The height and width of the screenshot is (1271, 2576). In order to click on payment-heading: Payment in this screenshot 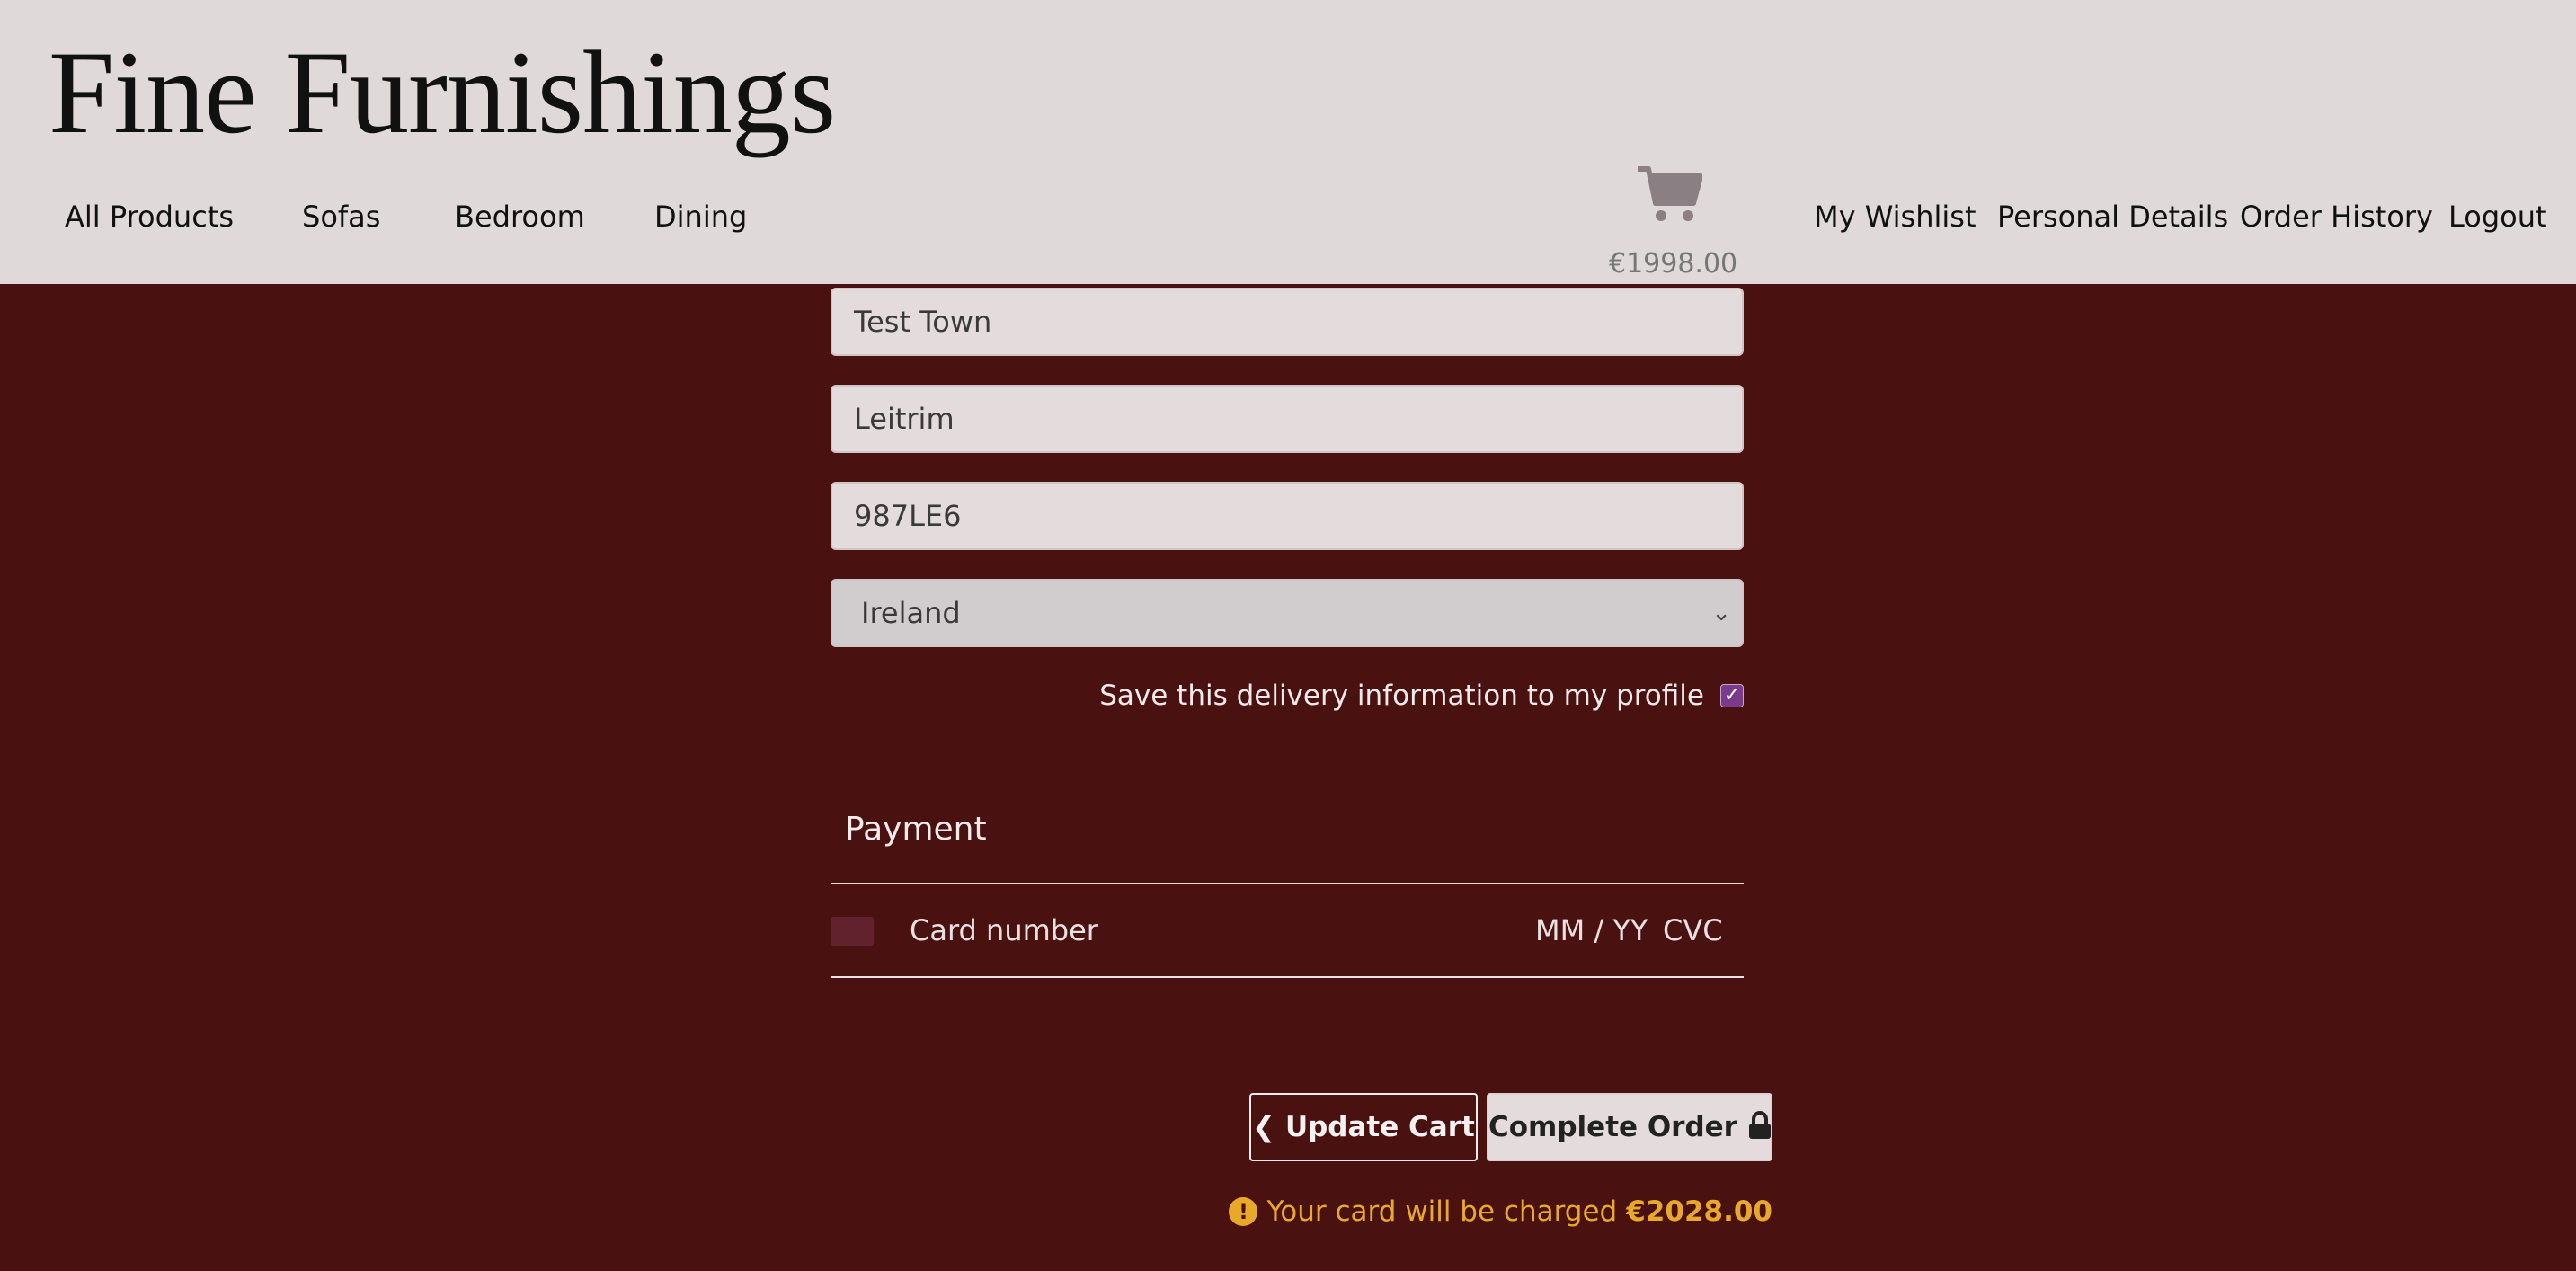, I will do `click(916, 829)`.